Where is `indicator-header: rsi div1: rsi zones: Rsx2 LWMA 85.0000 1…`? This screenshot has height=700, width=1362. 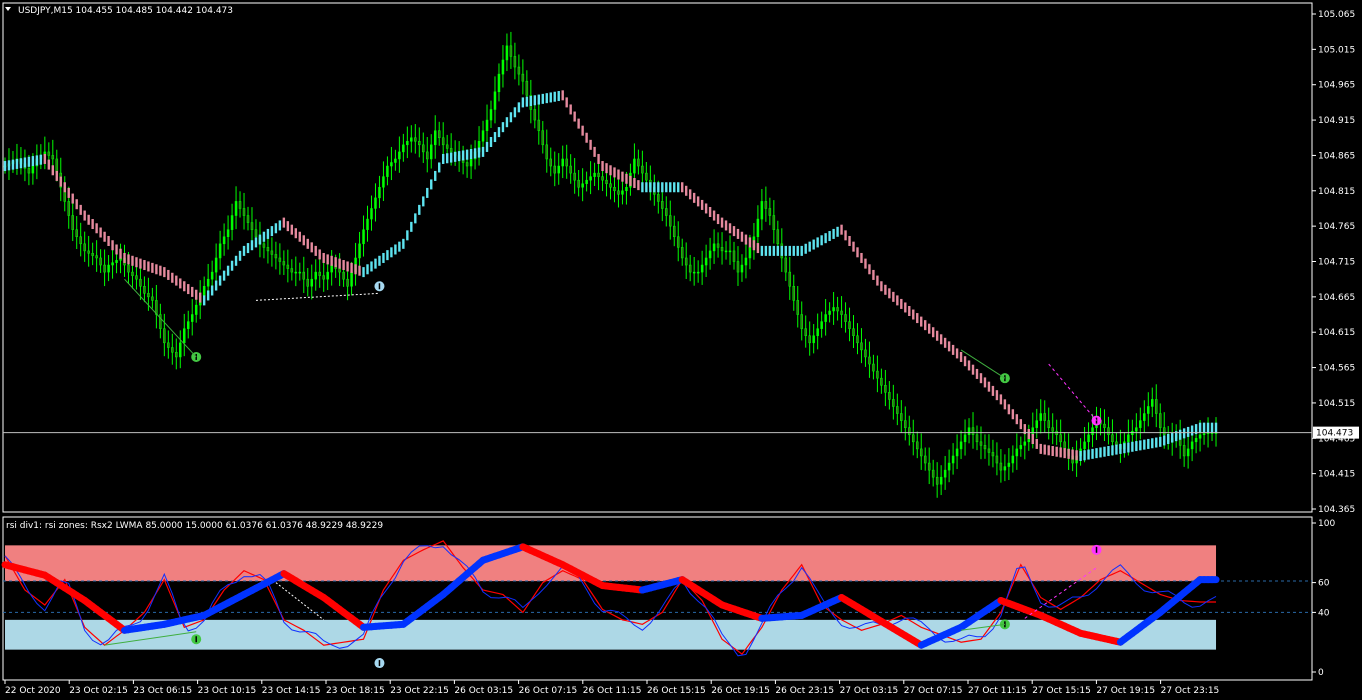
indicator-header: rsi div1: rsi zones: Rsx2 LWMA 85.0000 1… is located at coordinates (194, 526).